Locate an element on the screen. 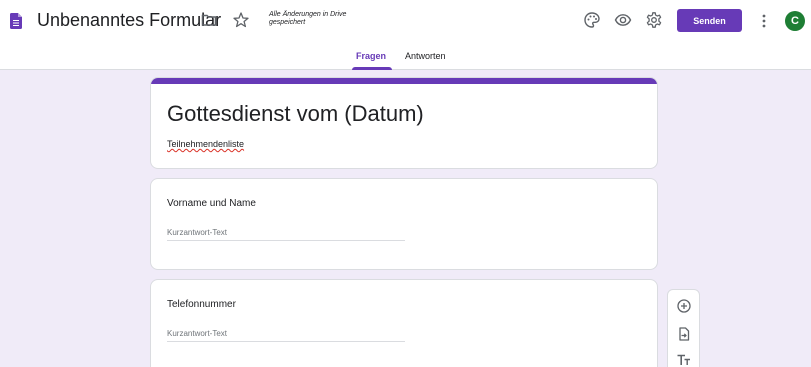 Image resolution: width=811 pixels, height=367 pixels. question-title: Vorname und Name is located at coordinates (211, 204).